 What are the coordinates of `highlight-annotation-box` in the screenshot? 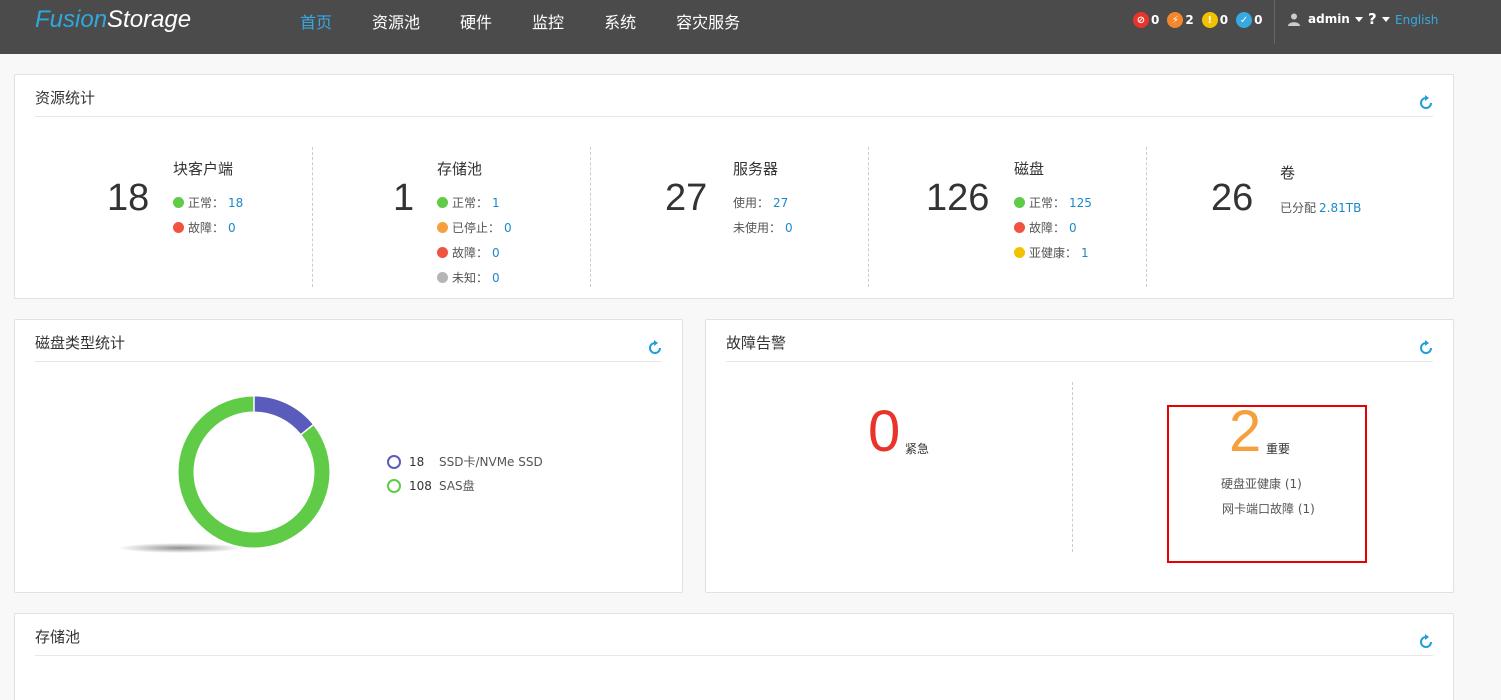 It's located at (1267, 484).